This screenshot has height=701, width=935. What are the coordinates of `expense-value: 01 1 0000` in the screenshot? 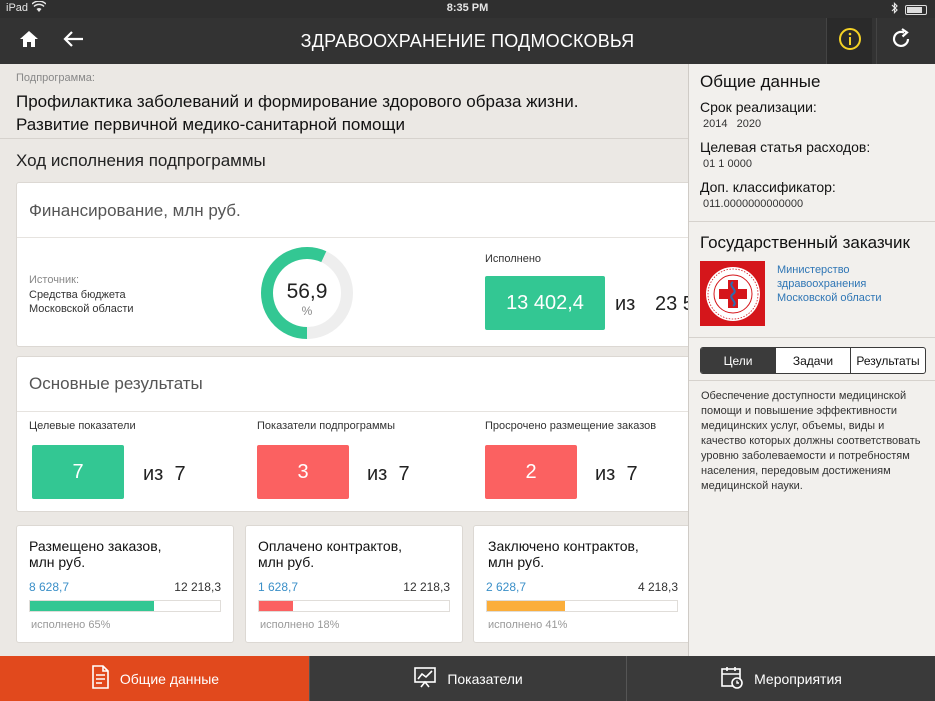 It's located at (727, 164).